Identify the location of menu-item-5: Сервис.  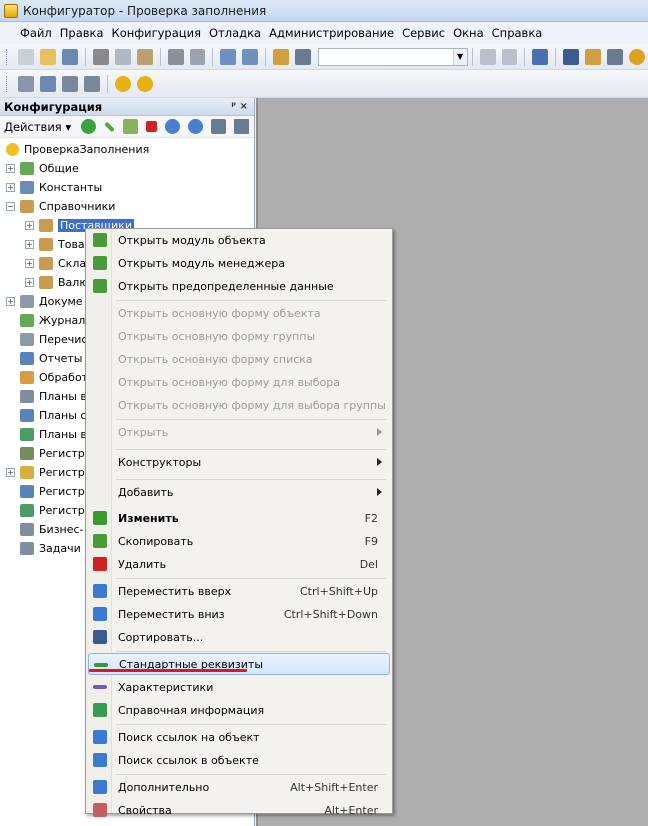
(423, 33).